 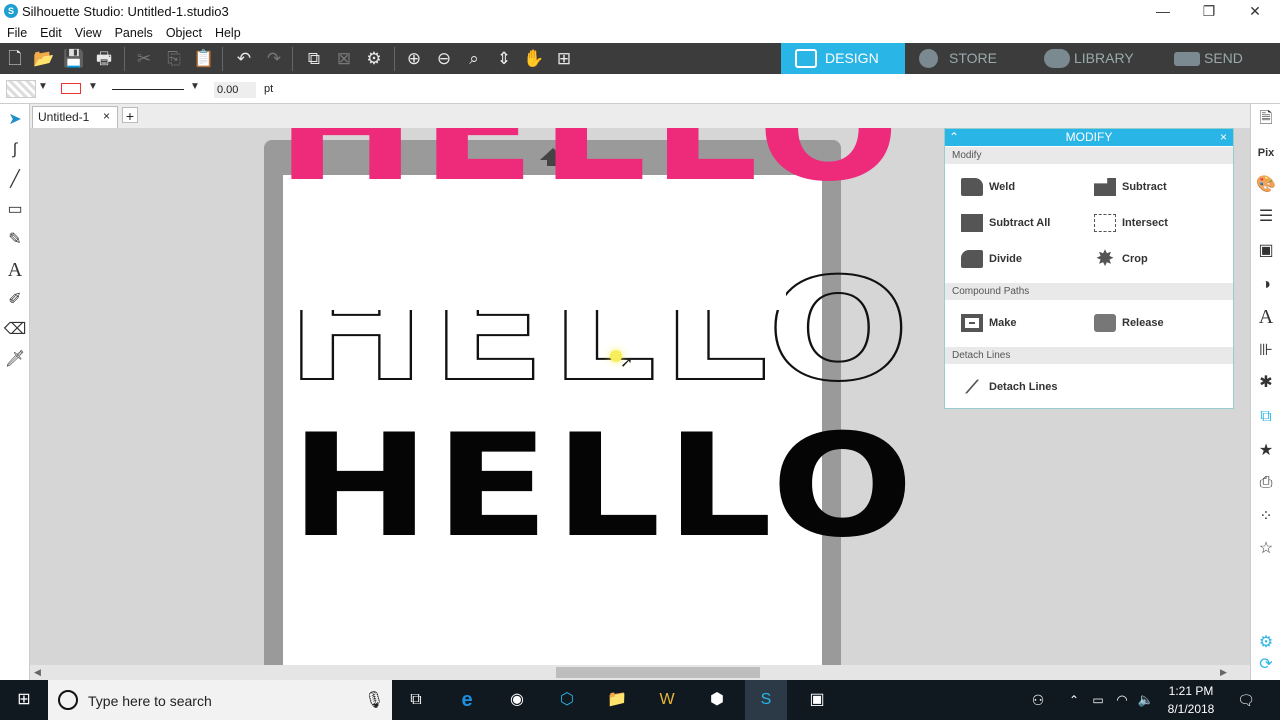 What do you see at coordinates (1266, 383) in the screenshot?
I see `transform-icon: ✱` at bounding box center [1266, 383].